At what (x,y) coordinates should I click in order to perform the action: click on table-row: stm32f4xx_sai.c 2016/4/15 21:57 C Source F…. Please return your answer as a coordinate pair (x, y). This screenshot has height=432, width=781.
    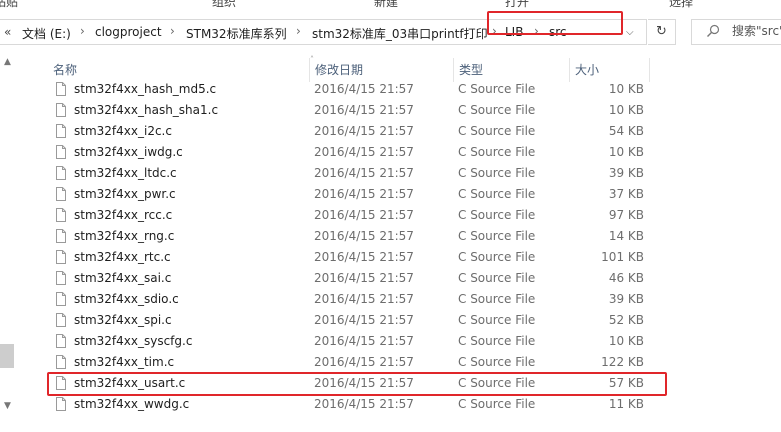
    Looking at the image, I should click on (368, 278).